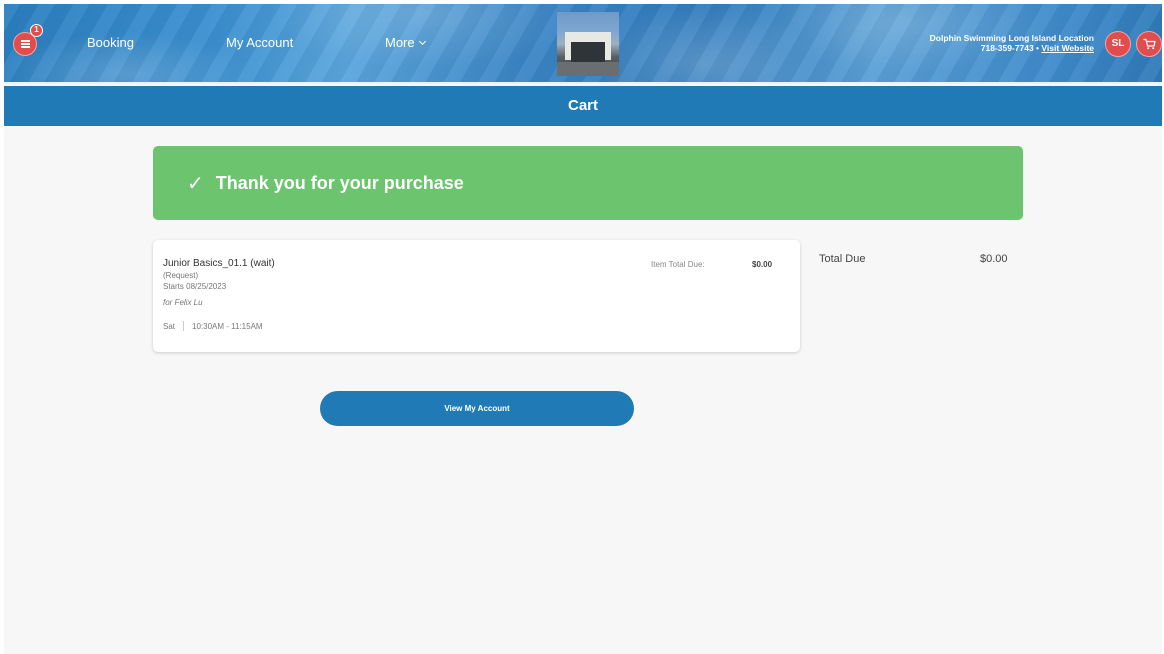  What do you see at coordinates (110, 42) in the screenshot?
I see `nav-booking: Booking` at bounding box center [110, 42].